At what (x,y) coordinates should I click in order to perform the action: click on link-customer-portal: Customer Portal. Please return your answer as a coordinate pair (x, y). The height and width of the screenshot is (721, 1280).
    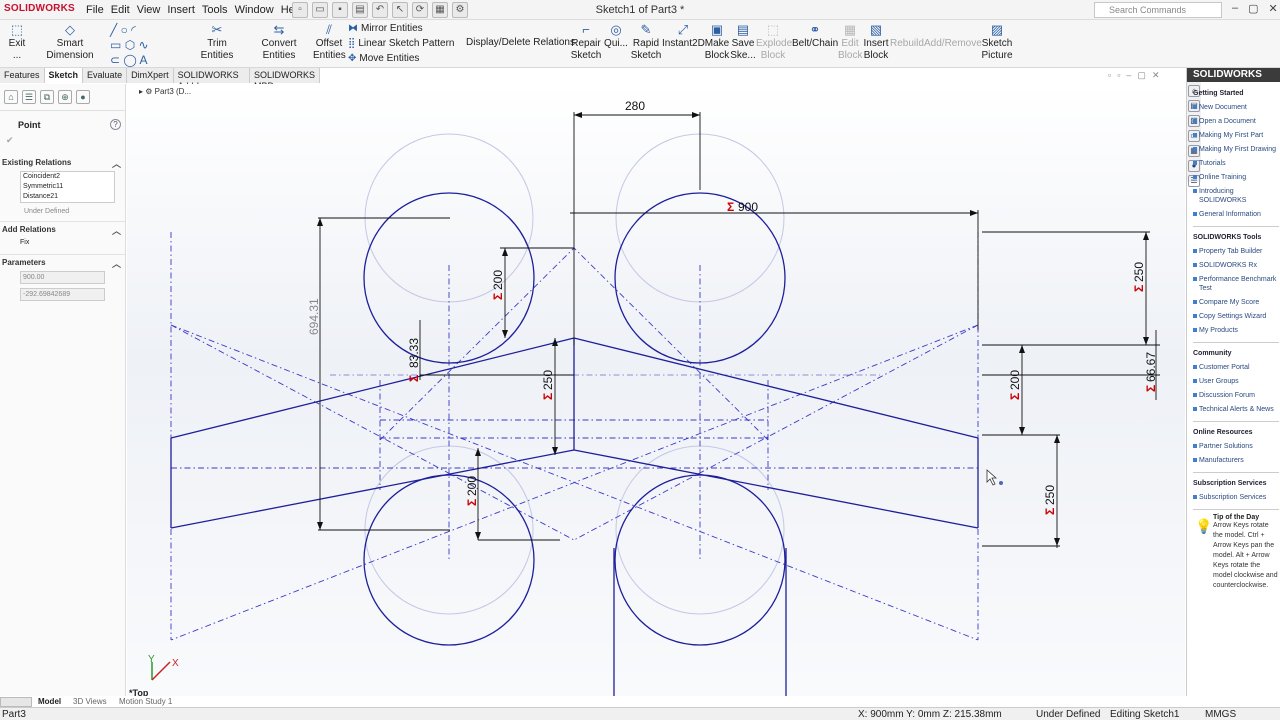
    Looking at the image, I should click on (1236, 367).